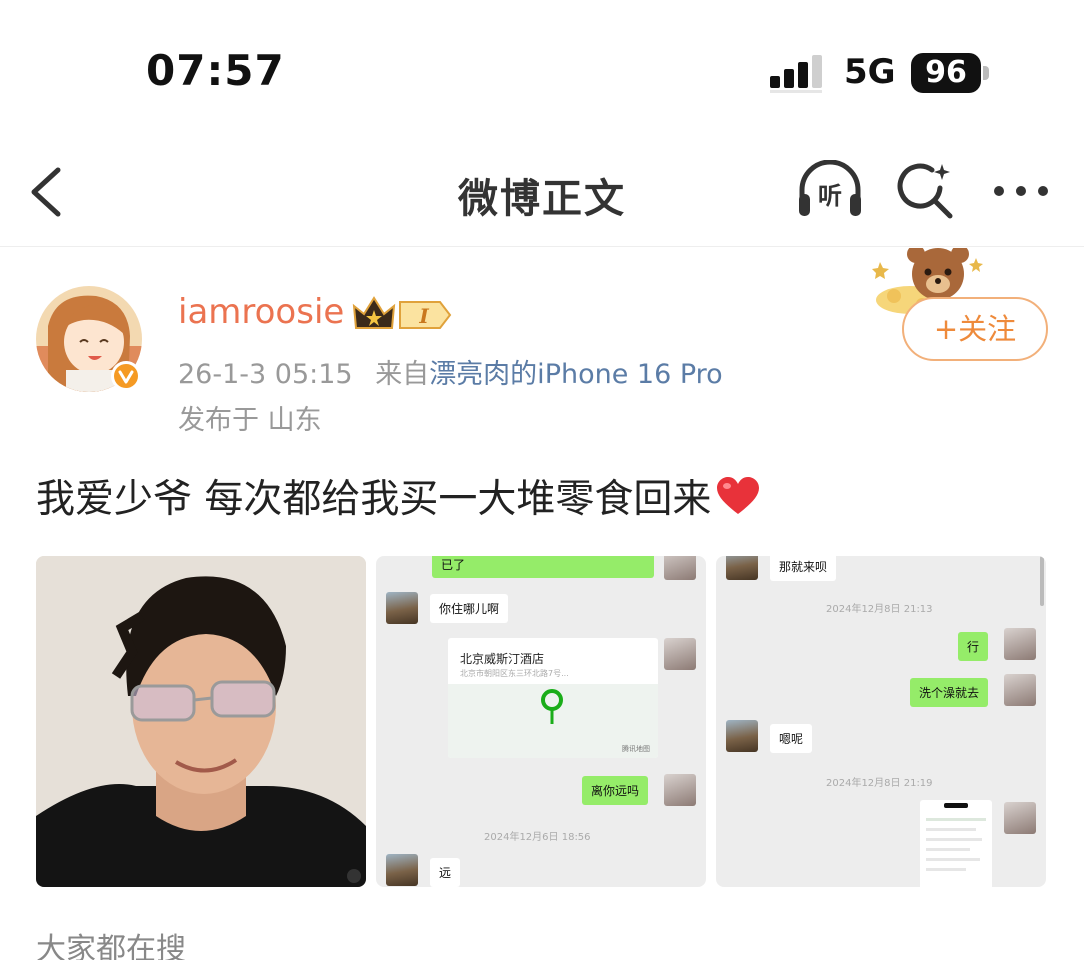 The image size is (1084, 960). What do you see at coordinates (870, 72) in the screenshot?
I see `network-type: 5G` at bounding box center [870, 72].